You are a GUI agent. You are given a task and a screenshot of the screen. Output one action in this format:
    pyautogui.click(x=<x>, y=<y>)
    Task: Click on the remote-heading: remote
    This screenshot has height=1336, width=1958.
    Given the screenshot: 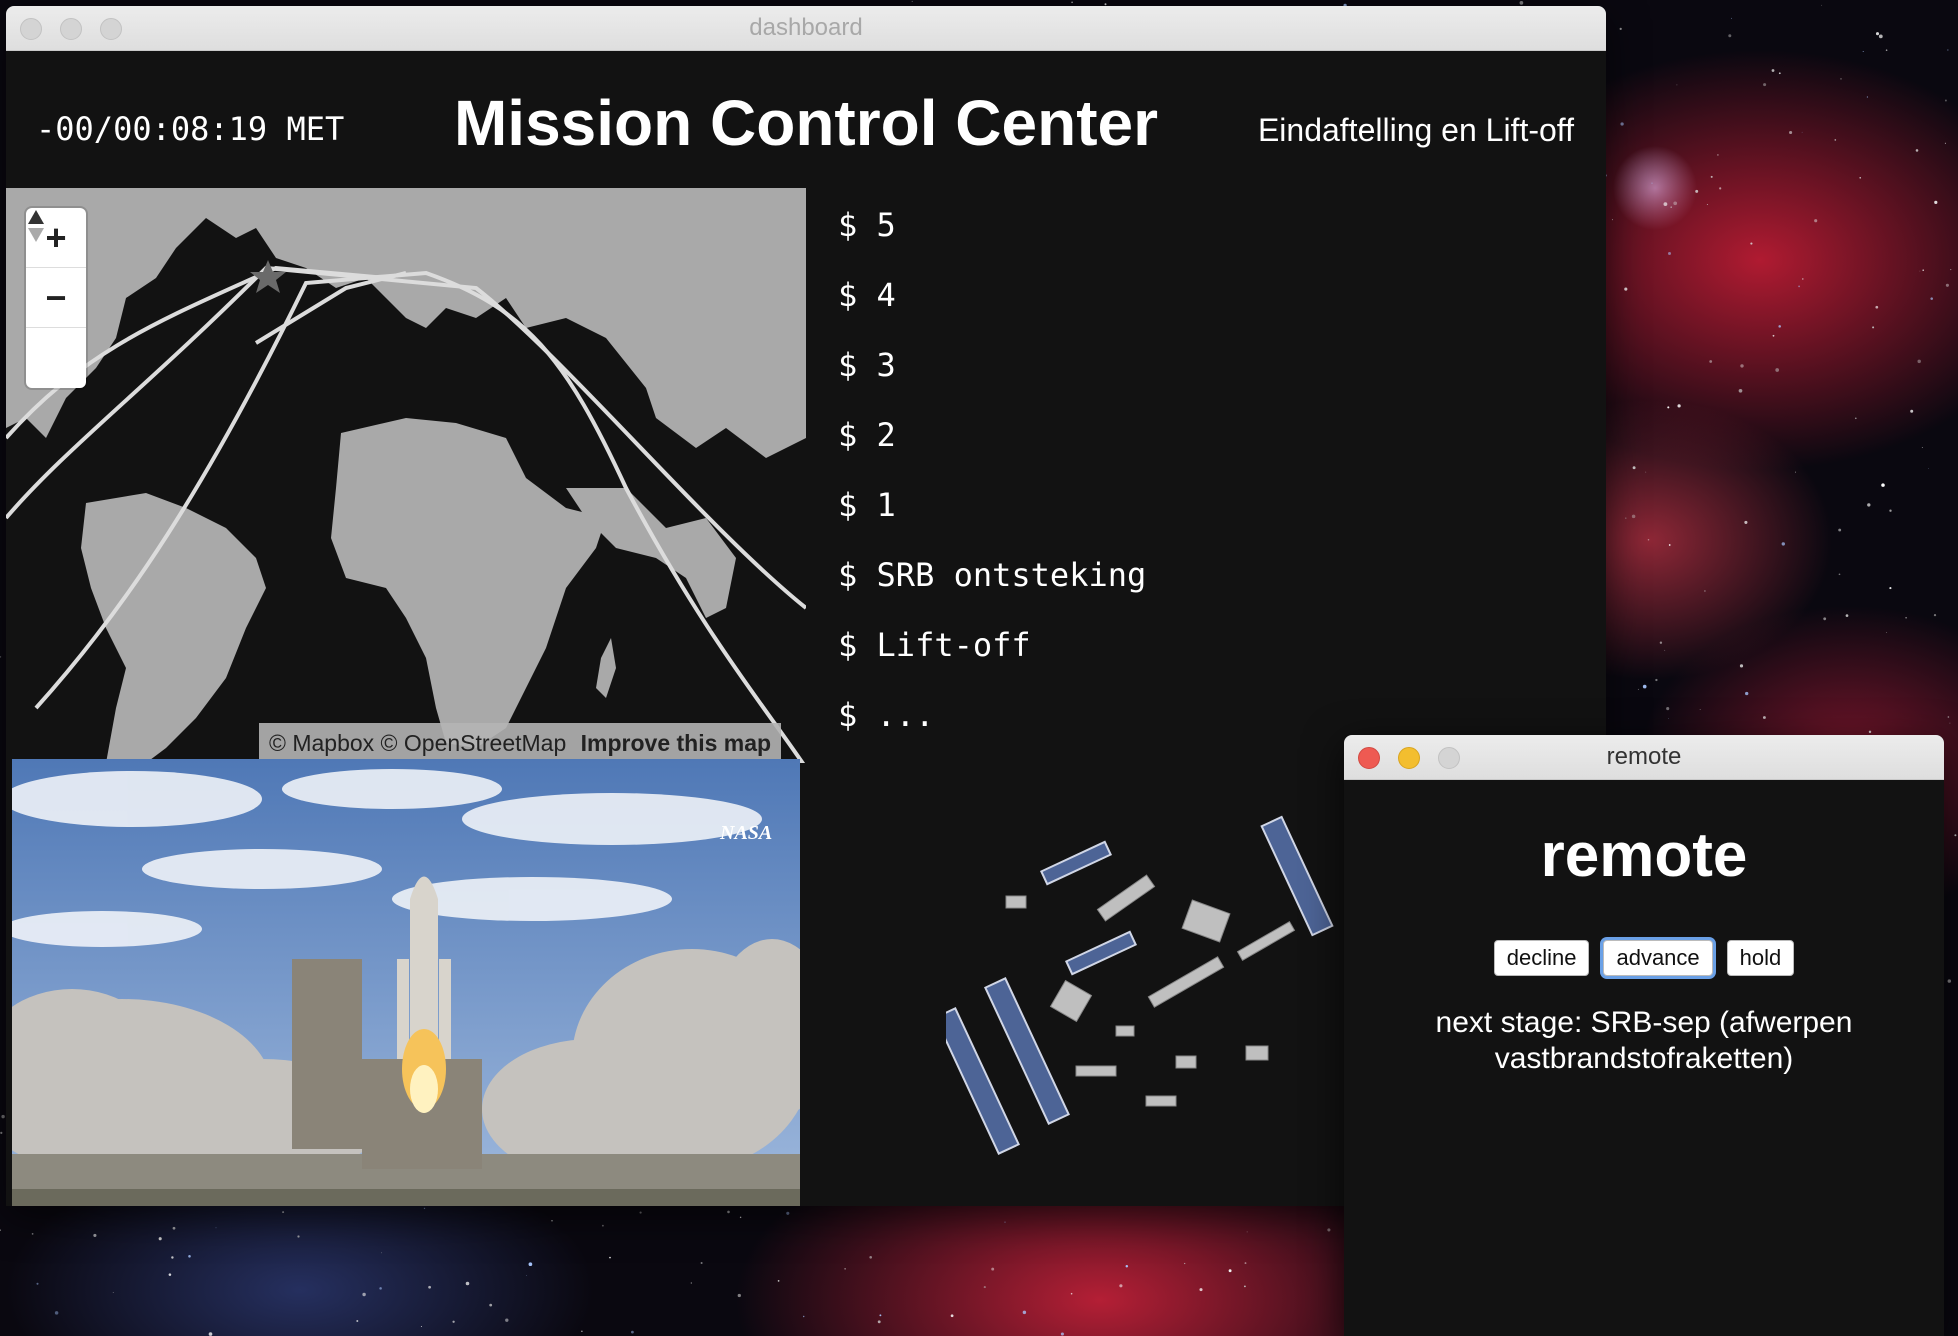 What is the action you would take?
    pyautogui.click(x=1644, y=855)
    